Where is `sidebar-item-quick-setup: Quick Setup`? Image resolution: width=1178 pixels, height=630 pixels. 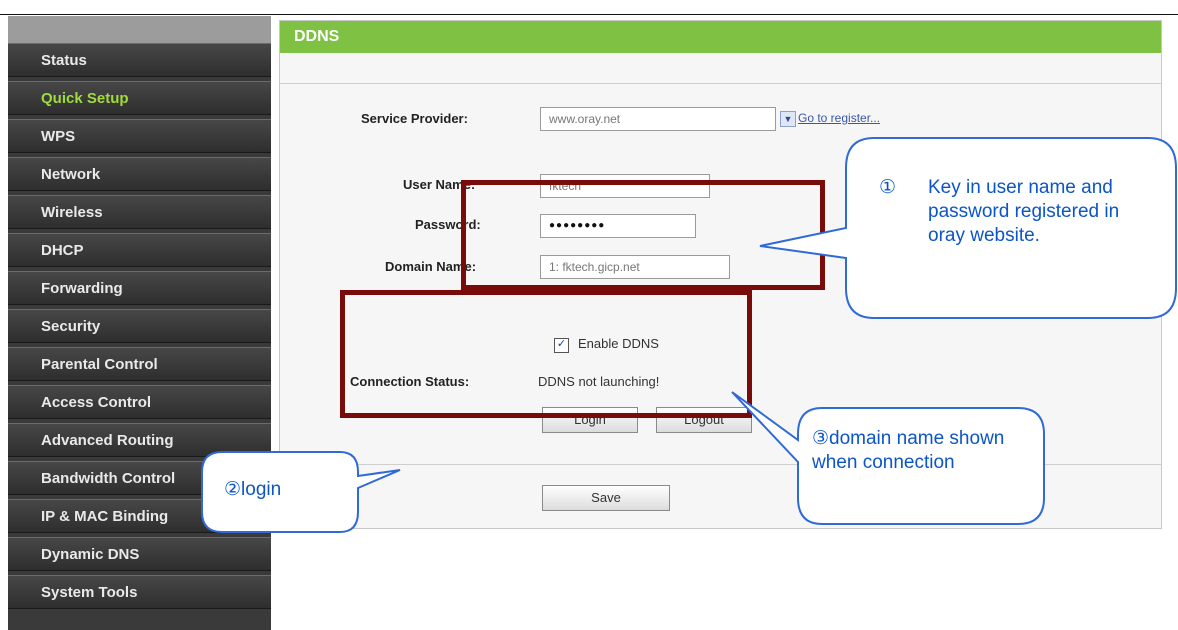 sidebar-item-quick-setup: Quick Setup is located at coordinates (139, 98).